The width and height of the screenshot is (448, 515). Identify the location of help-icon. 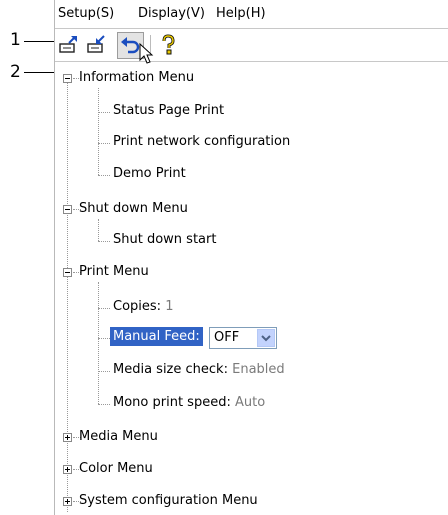
(168, 44).